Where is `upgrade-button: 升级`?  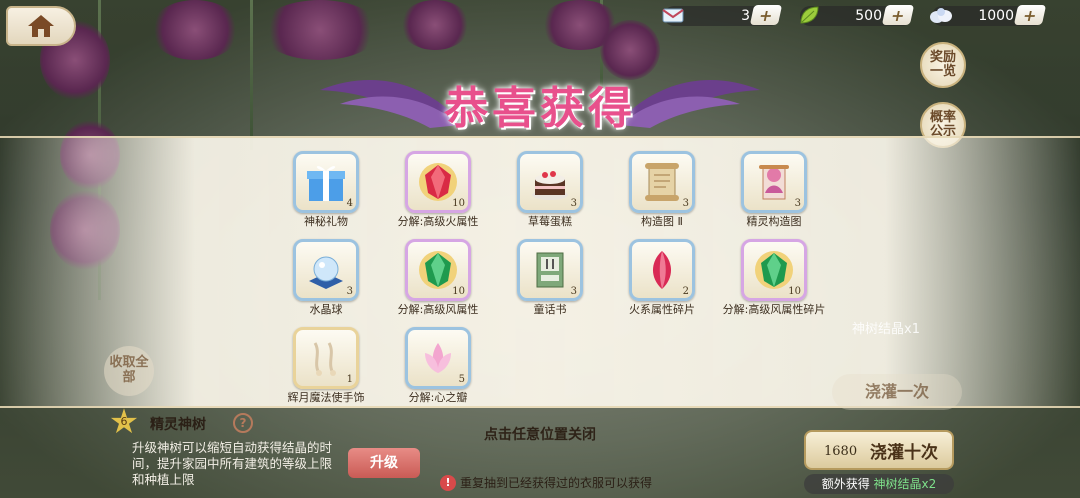
upgrade-button: 升级 is located at coordinates (384, 463).